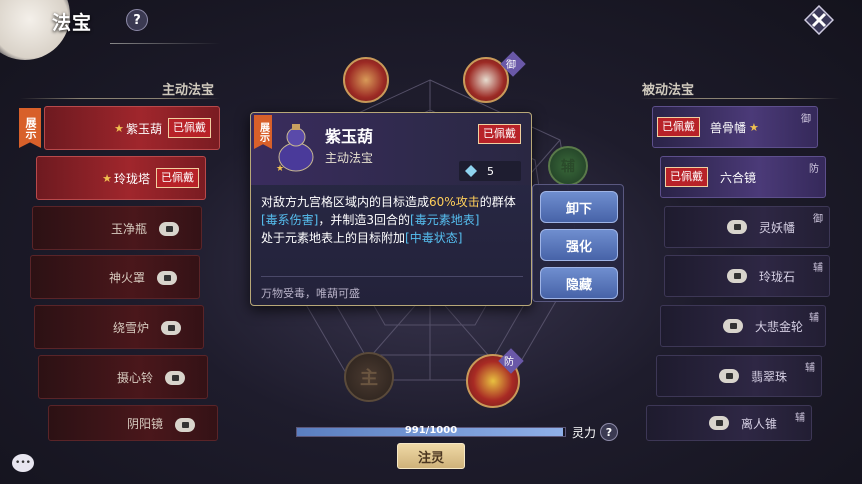 Image resolution: width=862 pixels, height=484 pixels. Describe the element at coordinates (431, 456) in the screenshot. I see `inject-spirit-button: 注灵` at that location.